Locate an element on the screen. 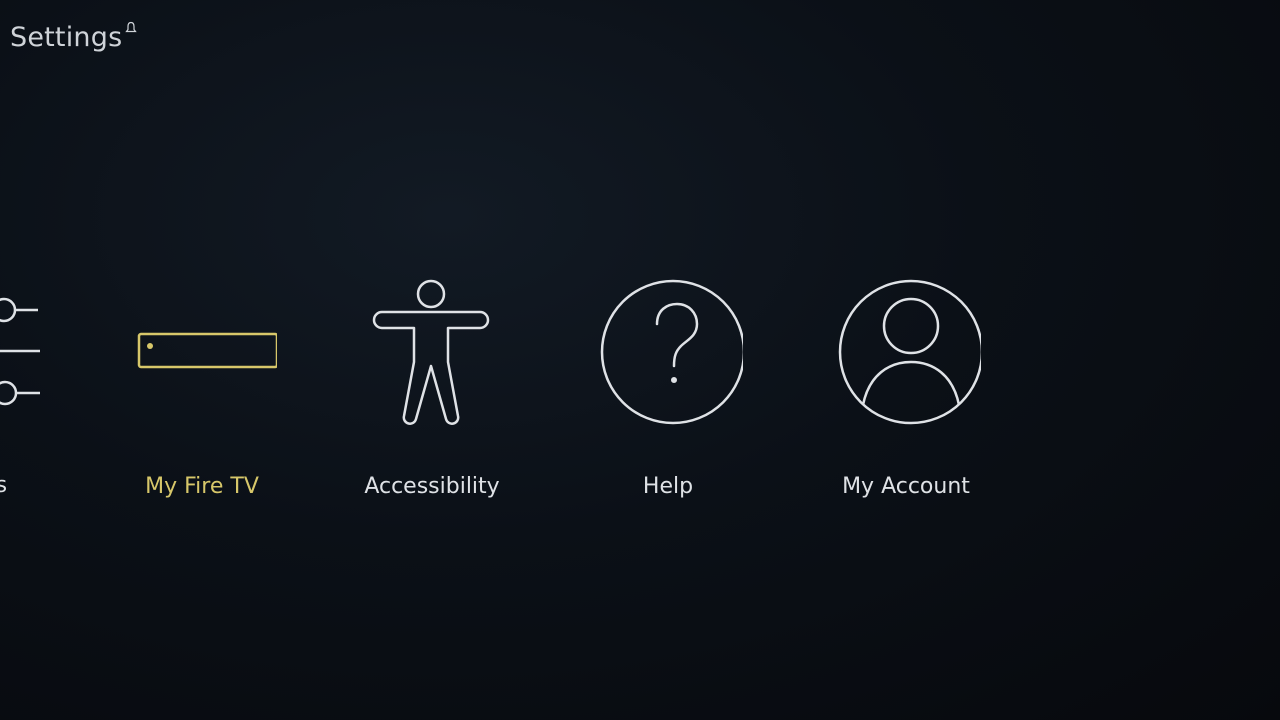 This screenshot has height=720, width=1280. menu-item-my-fire-tv: My Fire TV is located at coordinates (202, 395).